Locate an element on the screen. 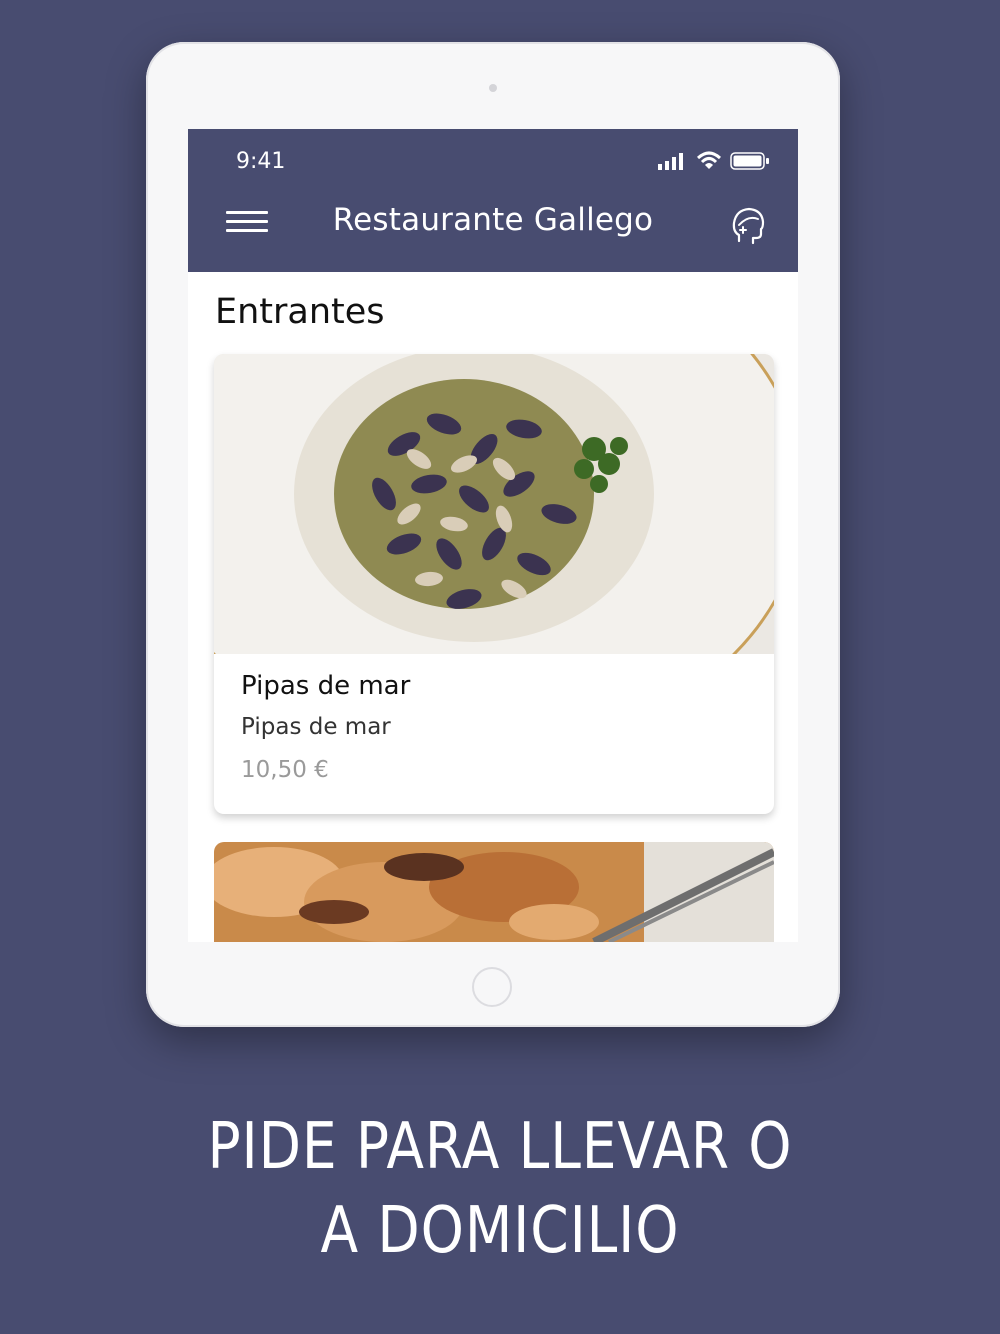 The width and height of the screenshot is (1000, 1334). dish-price: 10,50 € is located at coordinates (285, 770).